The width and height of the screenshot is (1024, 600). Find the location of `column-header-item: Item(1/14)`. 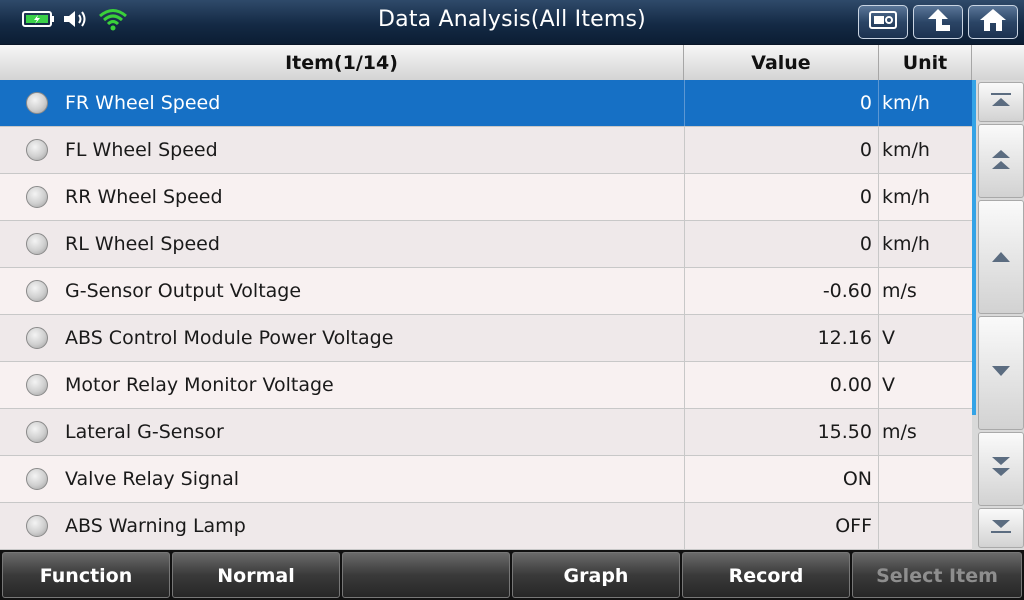

column-header-item: Item(1/14) is located at coordinates (342, 62).